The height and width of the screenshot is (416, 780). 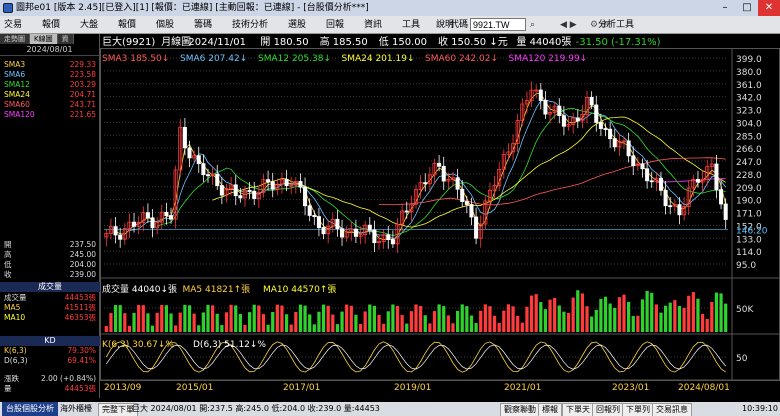 What do you see at coordinates (165, 25) in the screenshot?
I see `menu-item-stock: 個股` at bounding box center [165, 25].